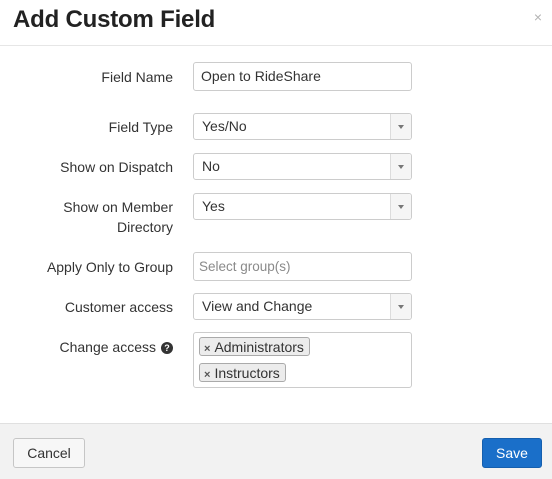  I want to click on show-on-member-directory-select: Yes, so click(302, 206).